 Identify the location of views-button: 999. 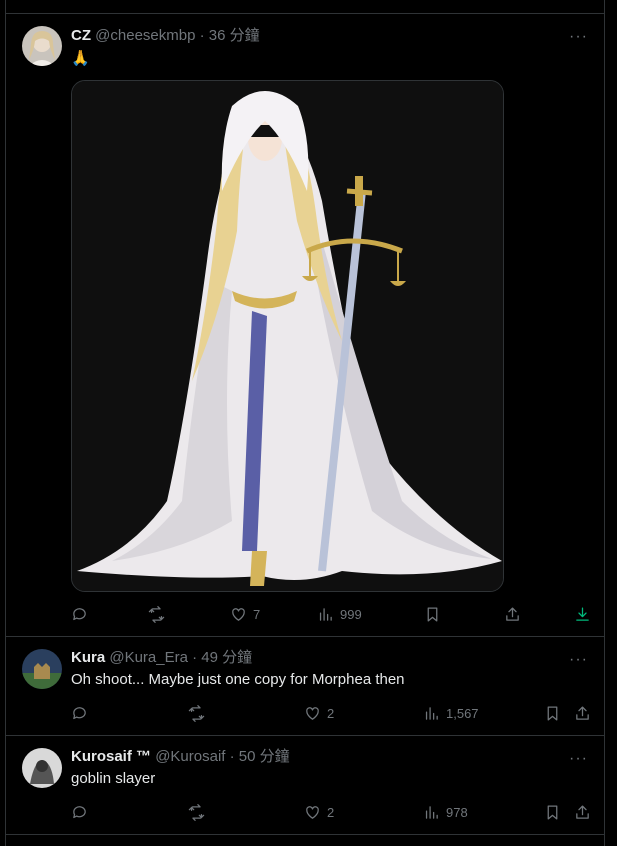
(339, 614).